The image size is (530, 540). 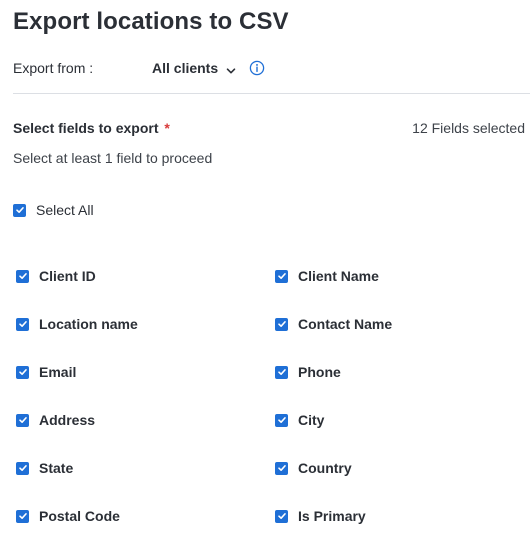 What do you see at coordinates (257, 68) in the screenshot?
I see `info-icon` at bounding box center [257, 68].